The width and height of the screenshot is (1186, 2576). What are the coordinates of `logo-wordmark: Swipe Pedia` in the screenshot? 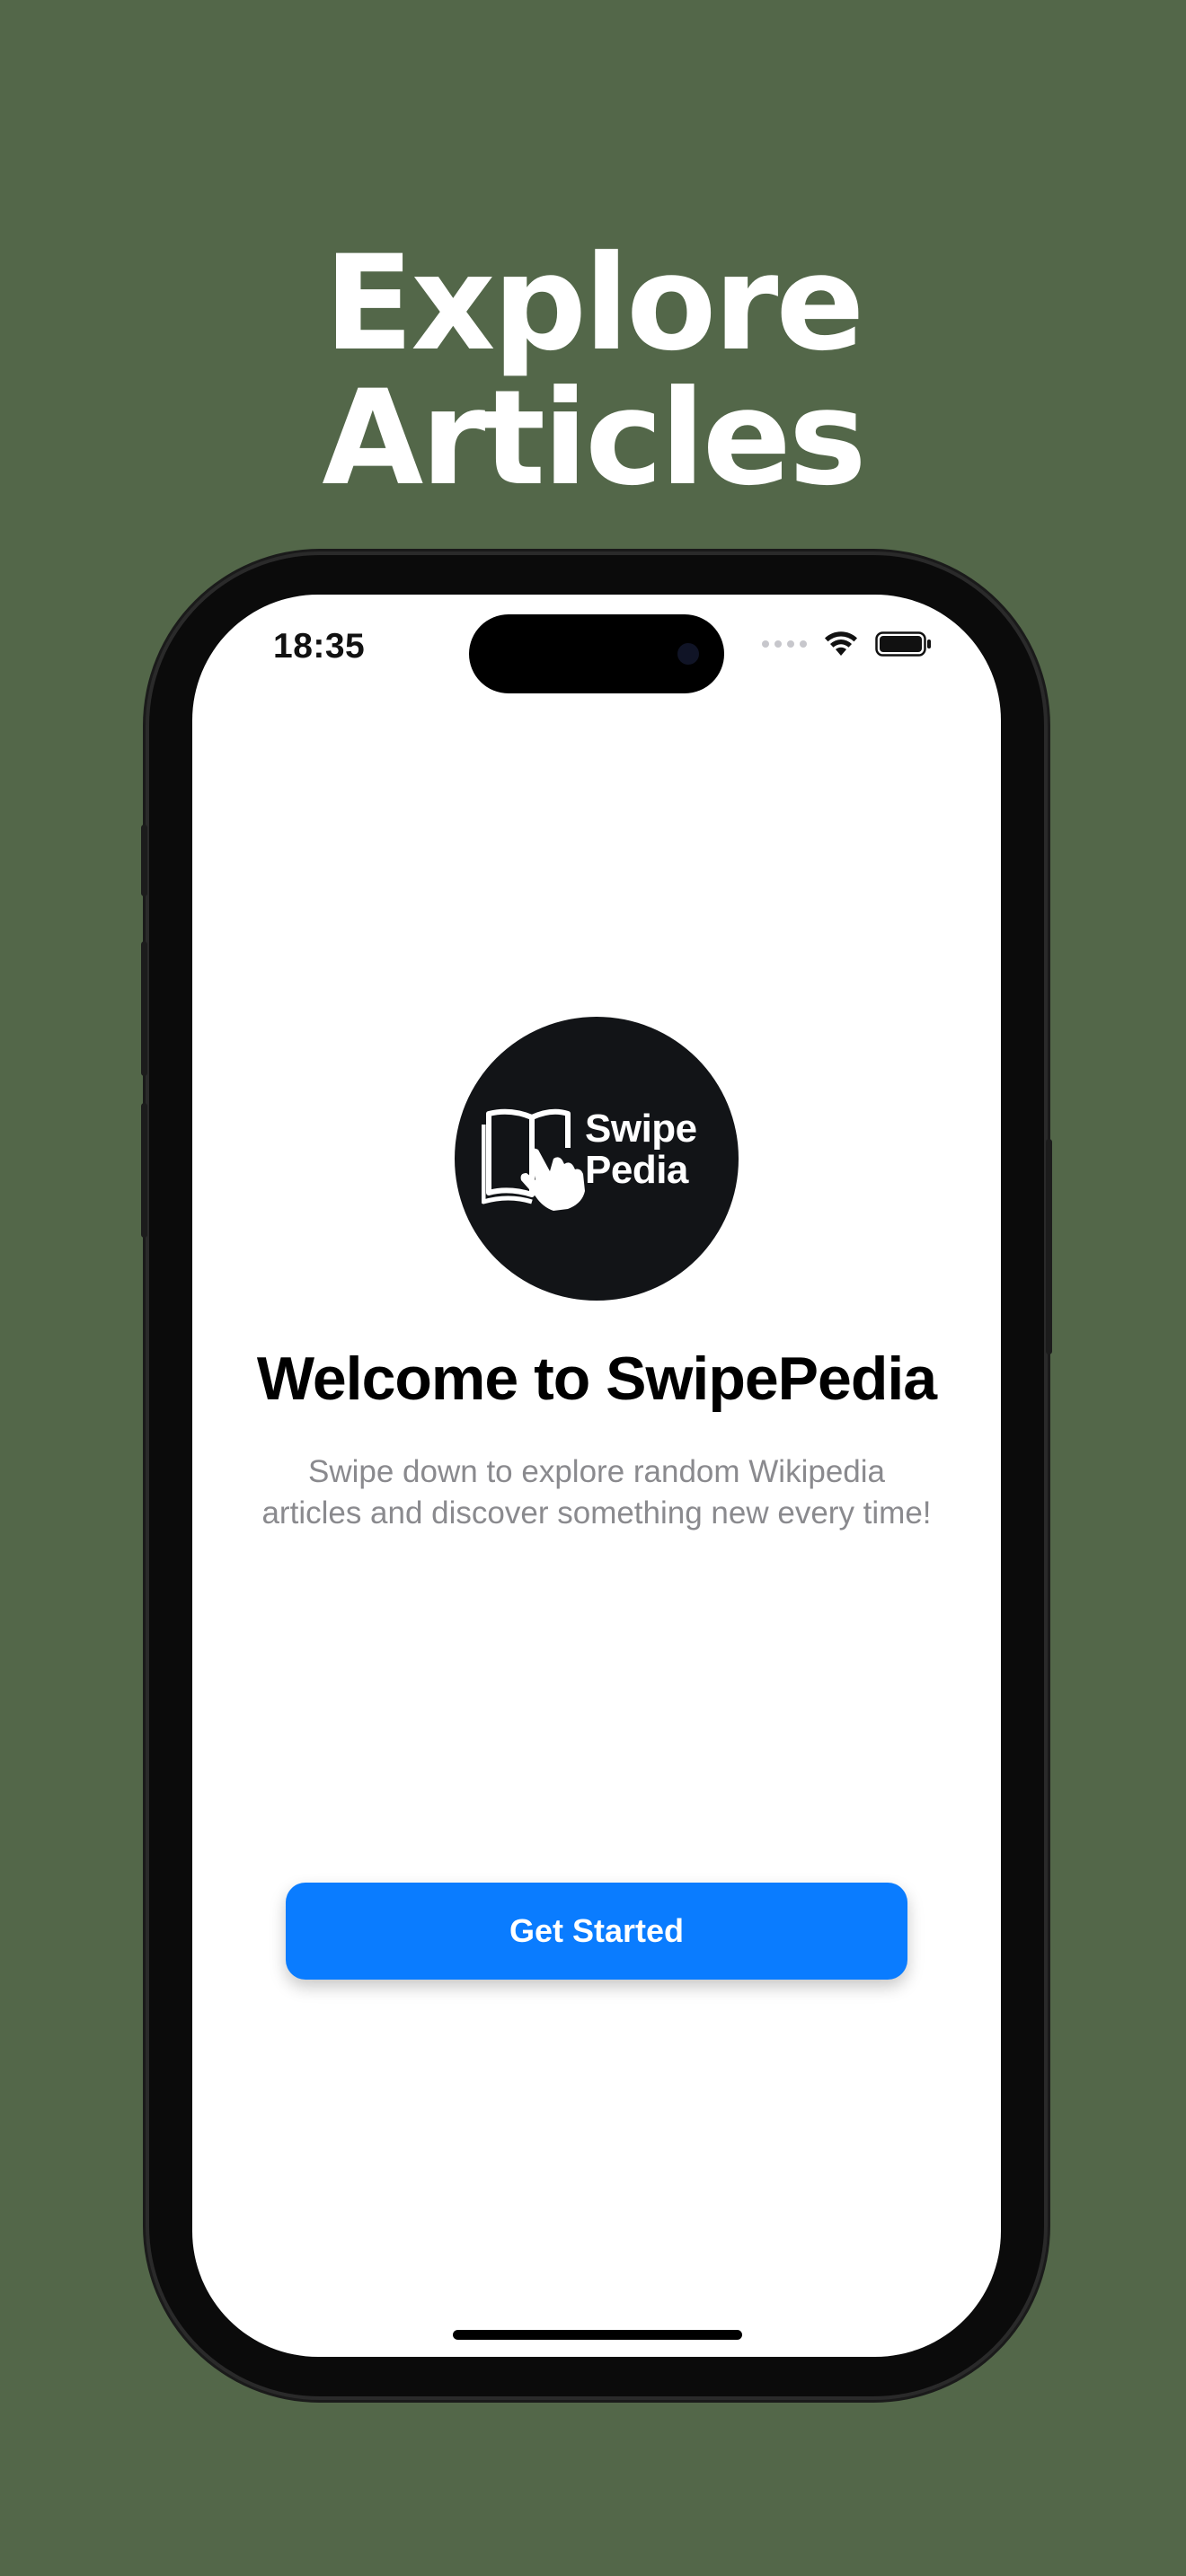 It's located at (641, 1149).